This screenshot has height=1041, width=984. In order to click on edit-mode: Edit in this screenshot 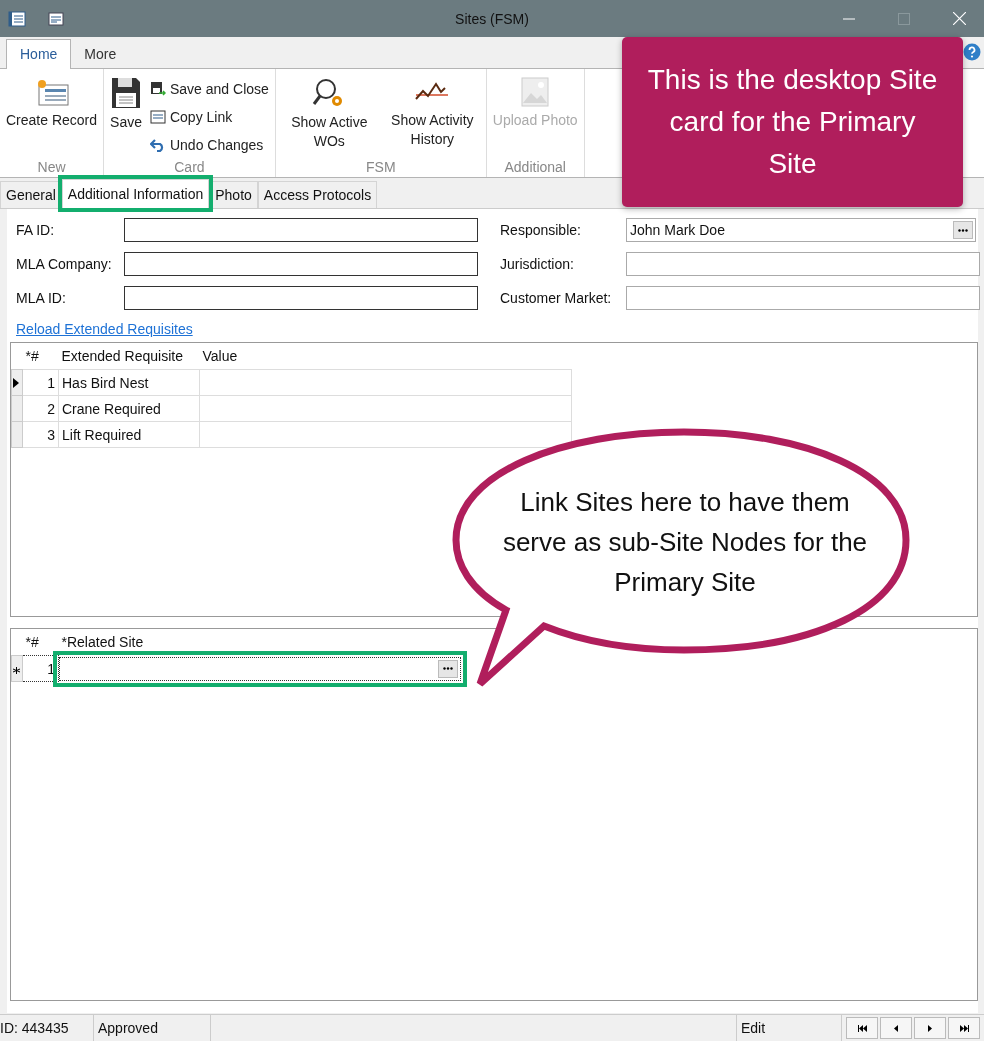, I will do `click(789, 1028)`.